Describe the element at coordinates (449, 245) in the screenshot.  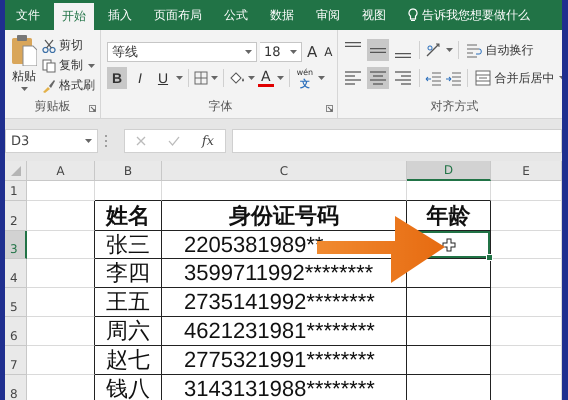
I see `plus-cursor-icon` at that location.